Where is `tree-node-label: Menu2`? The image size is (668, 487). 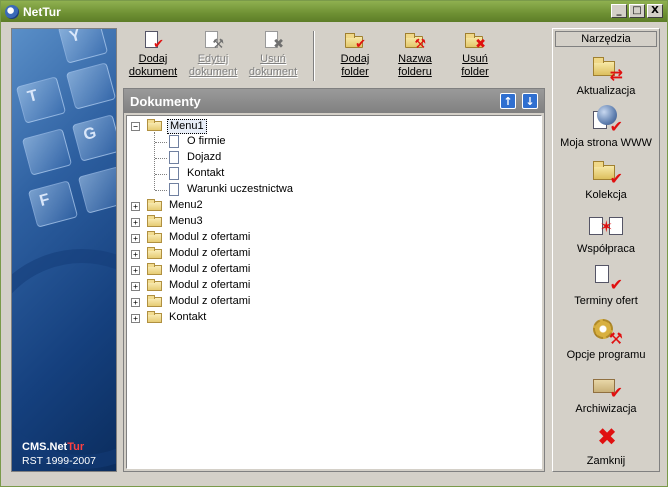
tree-node-label: Menu2 is located at coordinates (186, 205).